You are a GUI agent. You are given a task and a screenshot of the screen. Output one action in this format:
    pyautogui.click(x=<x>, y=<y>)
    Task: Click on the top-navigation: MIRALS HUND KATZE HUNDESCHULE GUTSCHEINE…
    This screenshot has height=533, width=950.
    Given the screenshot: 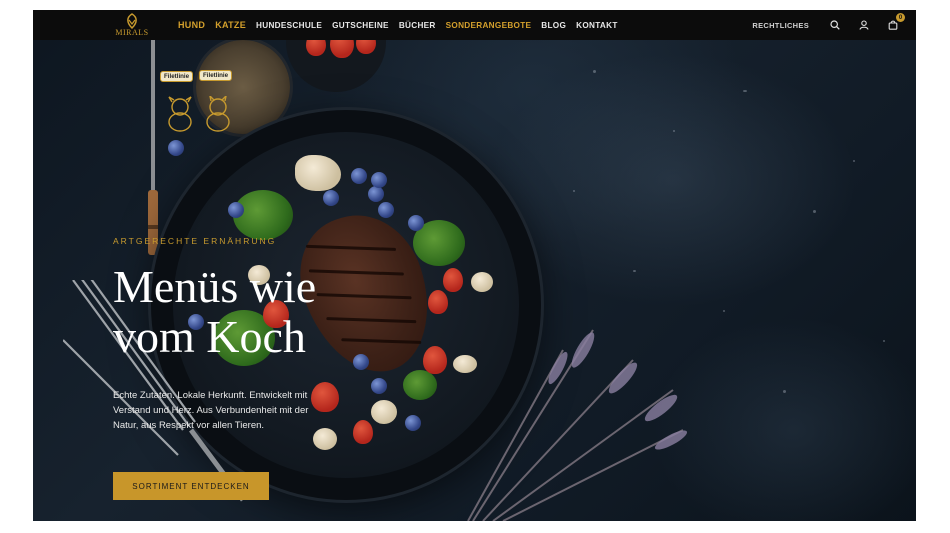 What is the action you would take?
    pyautogui.click(x=474, y=25)
    